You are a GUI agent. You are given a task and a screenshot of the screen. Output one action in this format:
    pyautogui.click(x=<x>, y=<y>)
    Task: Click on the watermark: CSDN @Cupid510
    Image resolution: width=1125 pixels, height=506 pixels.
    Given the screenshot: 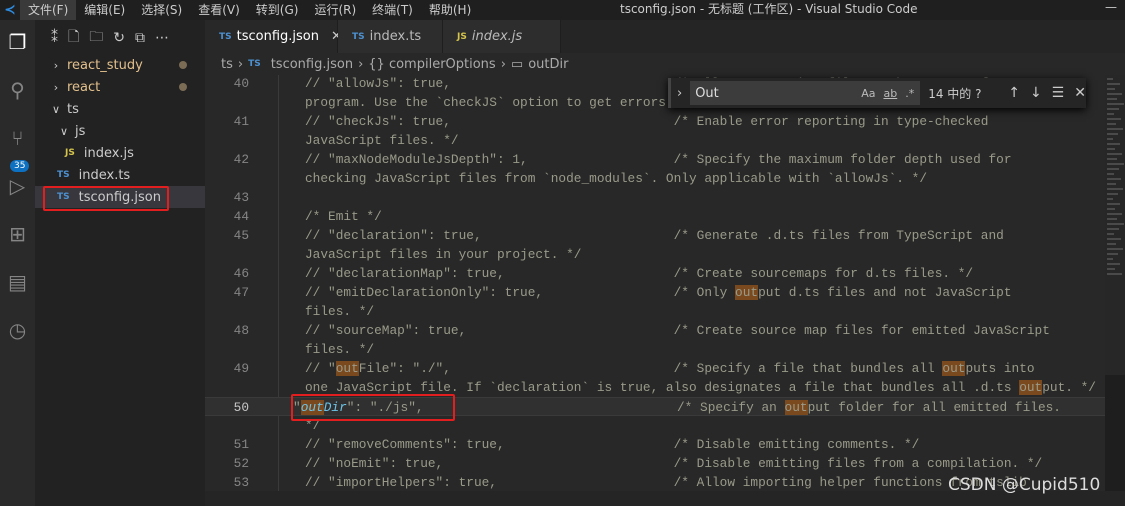 What is the action you would take?
    pyautogui.click(x=1024, y=485)
    